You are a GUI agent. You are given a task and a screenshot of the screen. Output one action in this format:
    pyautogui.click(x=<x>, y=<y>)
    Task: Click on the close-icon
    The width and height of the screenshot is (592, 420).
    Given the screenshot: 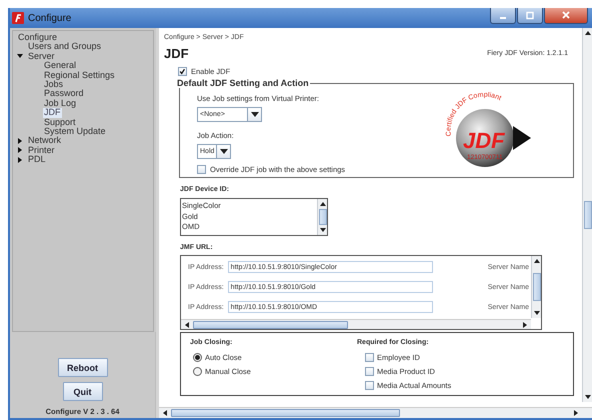 What is the action you would take?
    pyautogui.click(x=566, y=15)
    